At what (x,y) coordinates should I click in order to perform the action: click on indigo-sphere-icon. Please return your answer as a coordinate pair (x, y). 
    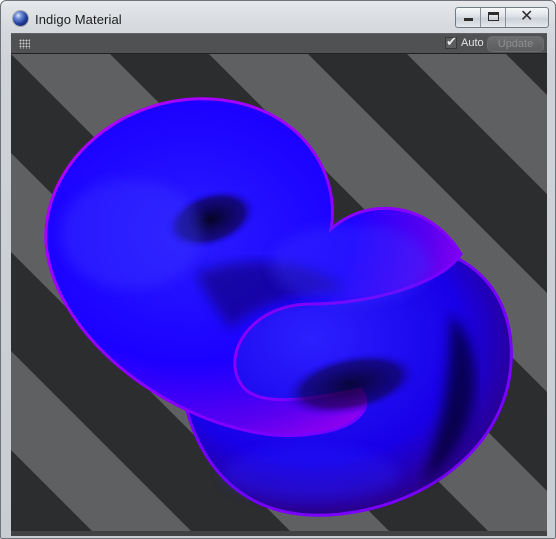
    Looking at the image, I should click on (20, 18).